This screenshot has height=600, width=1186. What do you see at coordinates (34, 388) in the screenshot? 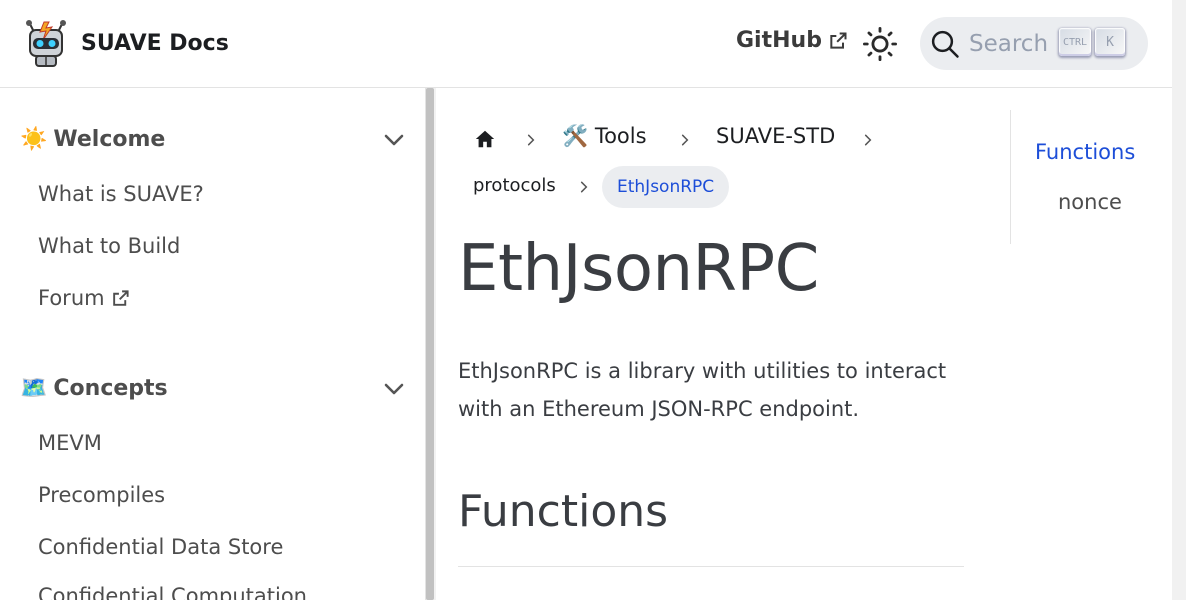
I see `category-emoji: 🗺️` at bounding box center [34, 388].